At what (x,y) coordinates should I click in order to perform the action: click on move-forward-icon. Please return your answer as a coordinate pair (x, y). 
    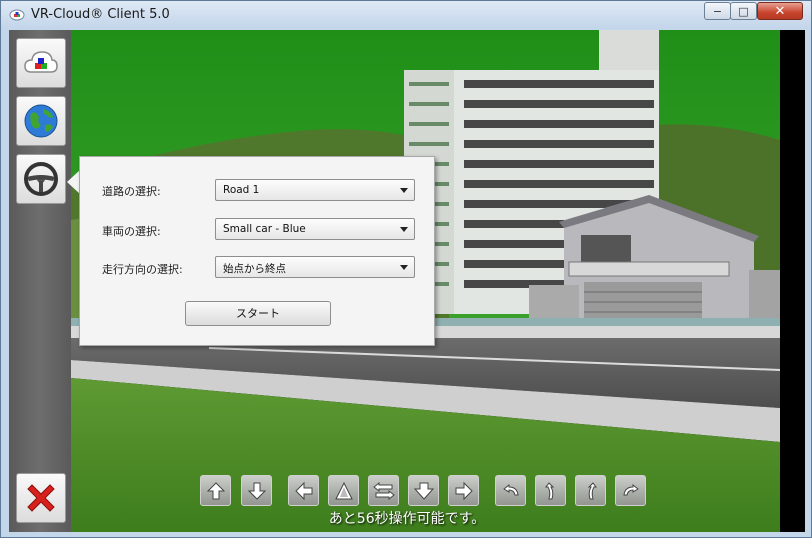
    Looking at the image, I should click on (343, 490).